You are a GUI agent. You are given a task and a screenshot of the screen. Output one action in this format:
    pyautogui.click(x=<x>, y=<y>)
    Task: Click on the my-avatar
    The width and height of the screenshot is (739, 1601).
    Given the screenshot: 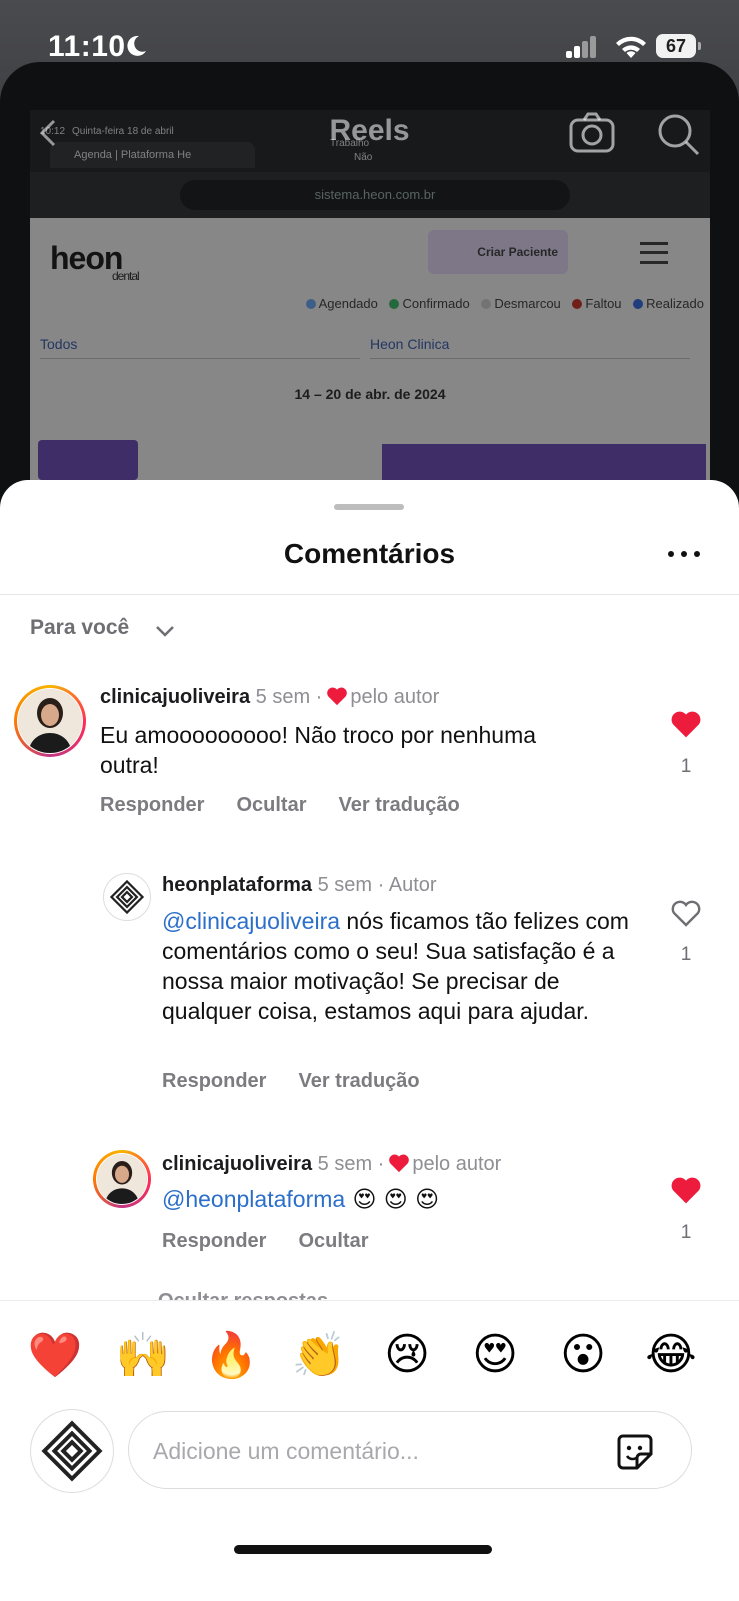 What is the action you would take?
    pyautogui.click(x=72, y=1451)
    